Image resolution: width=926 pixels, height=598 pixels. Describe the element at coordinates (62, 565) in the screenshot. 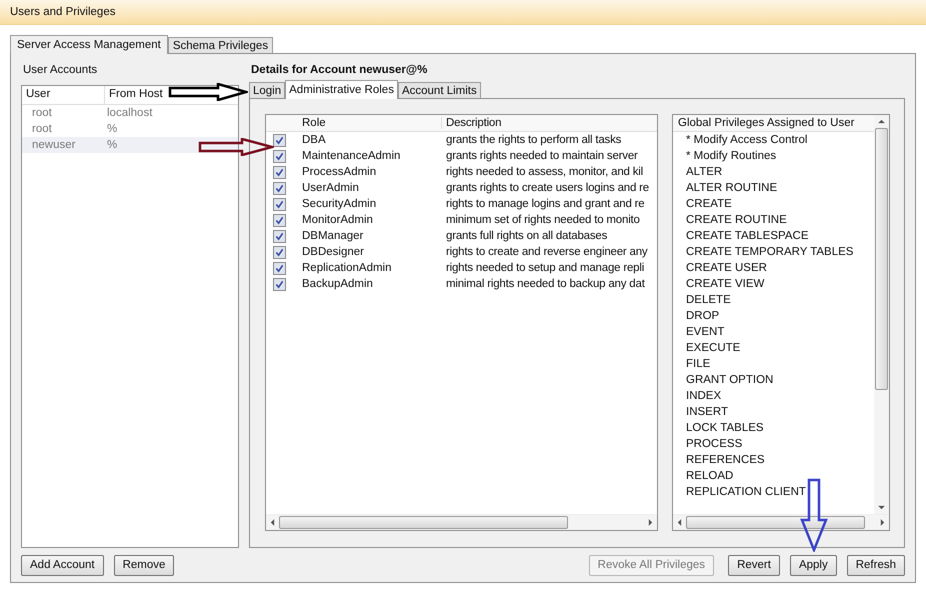

I see `action-button: Add Account` at that location.